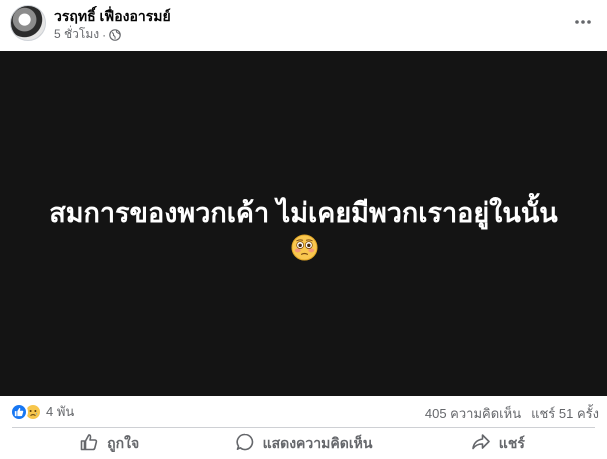  Describe the element at coordinates (60, 411) in the screenshot. I see `reaction-count: 4 พัน` at that location.